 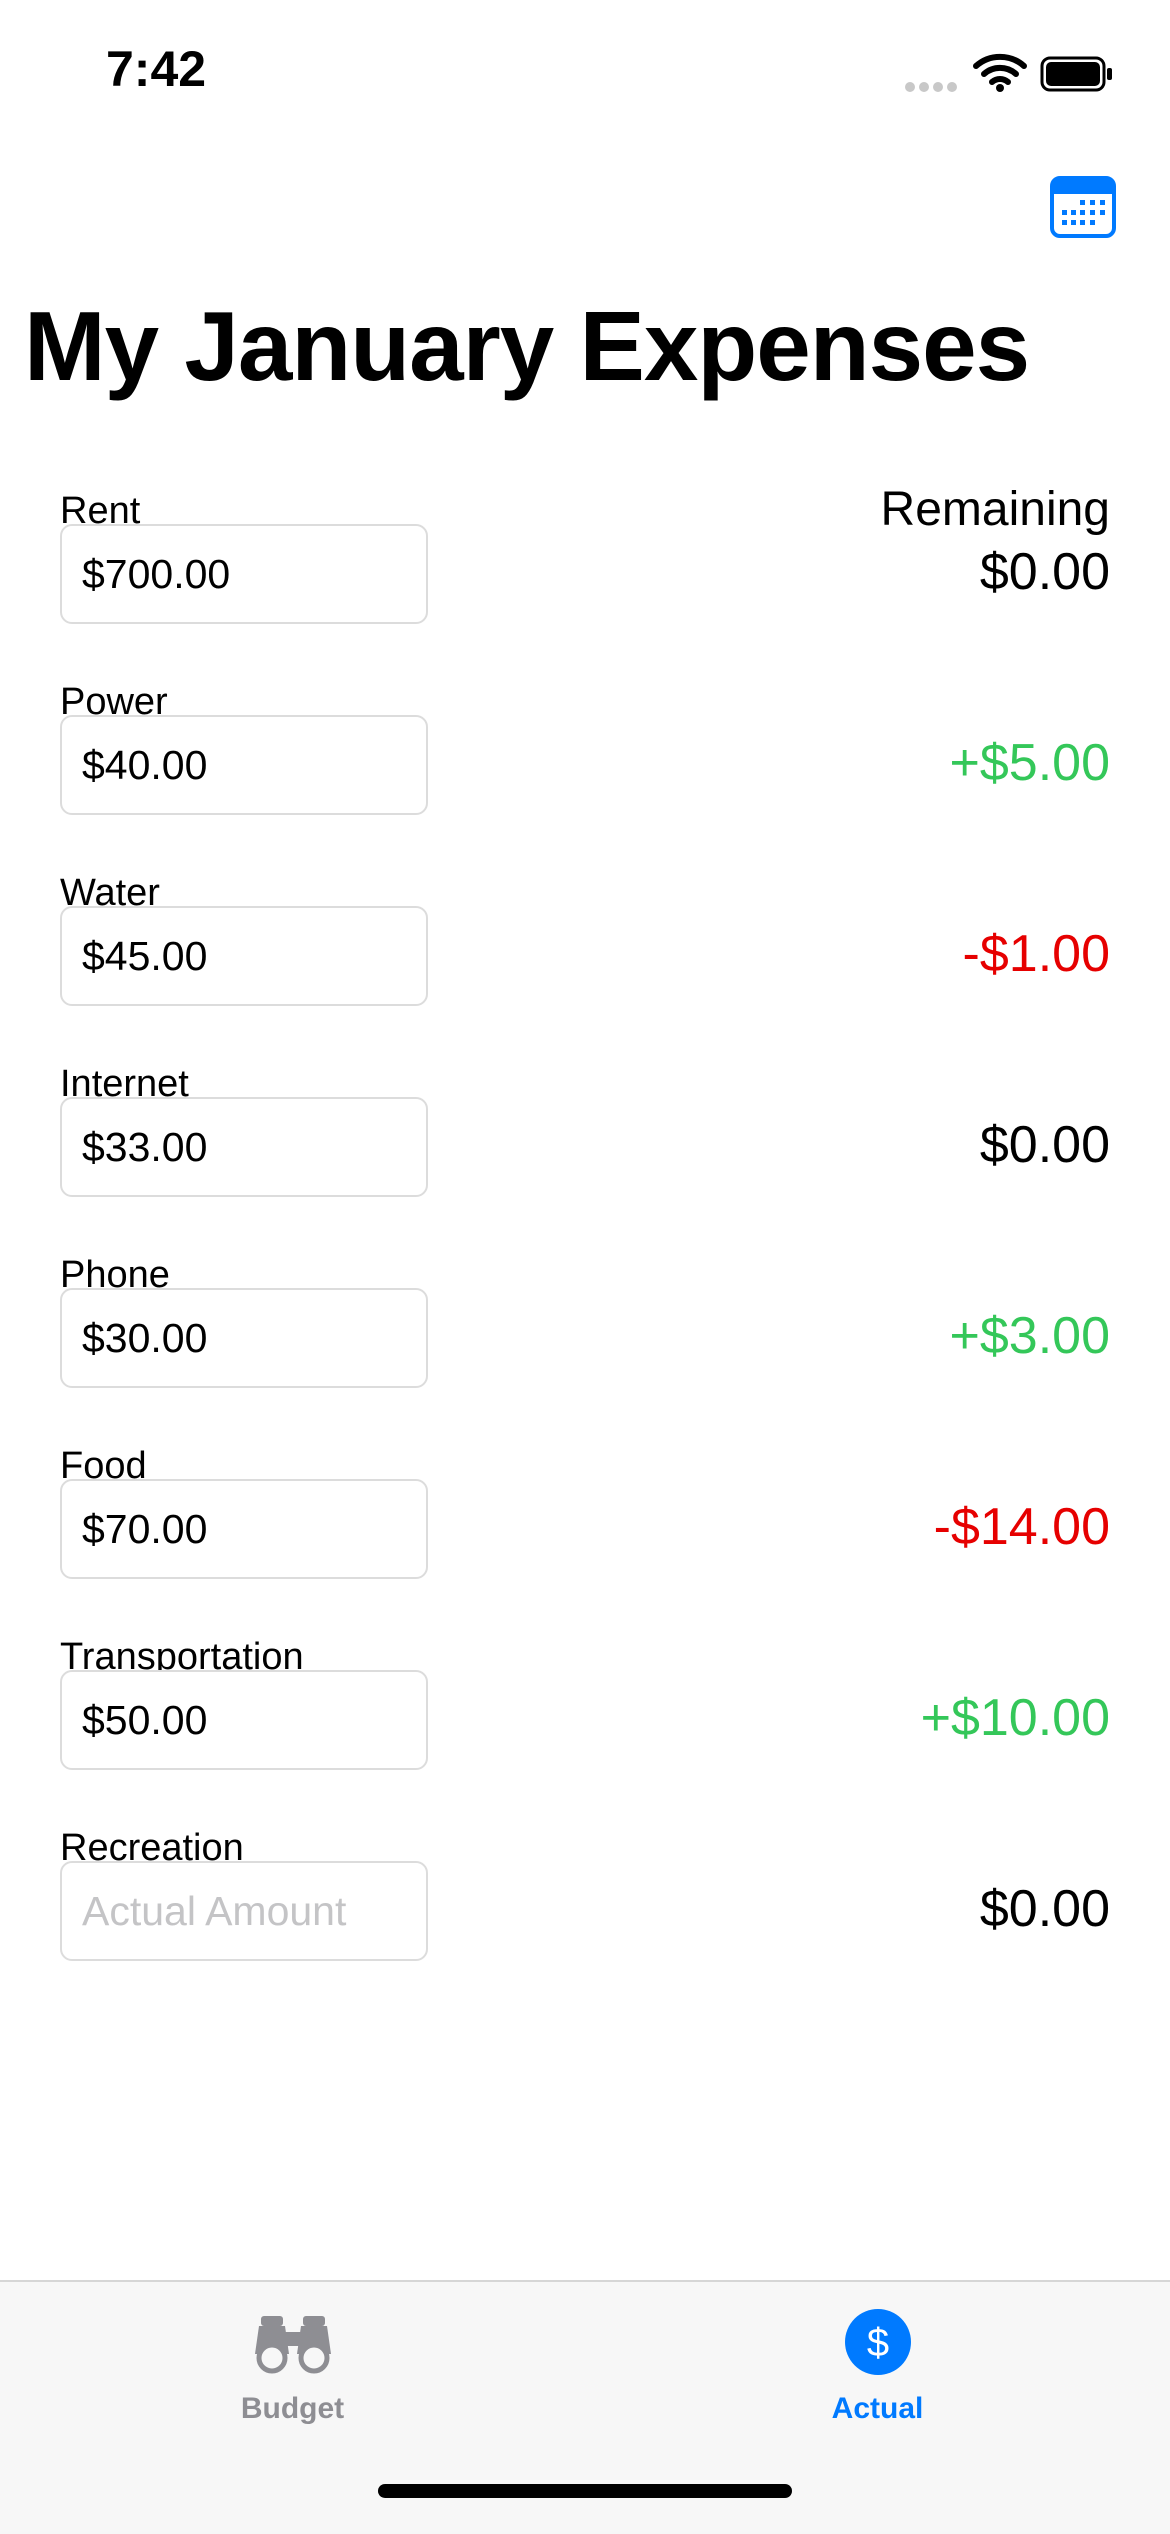 I want to click on internet-amount-input, so click(x=244, y=1147).